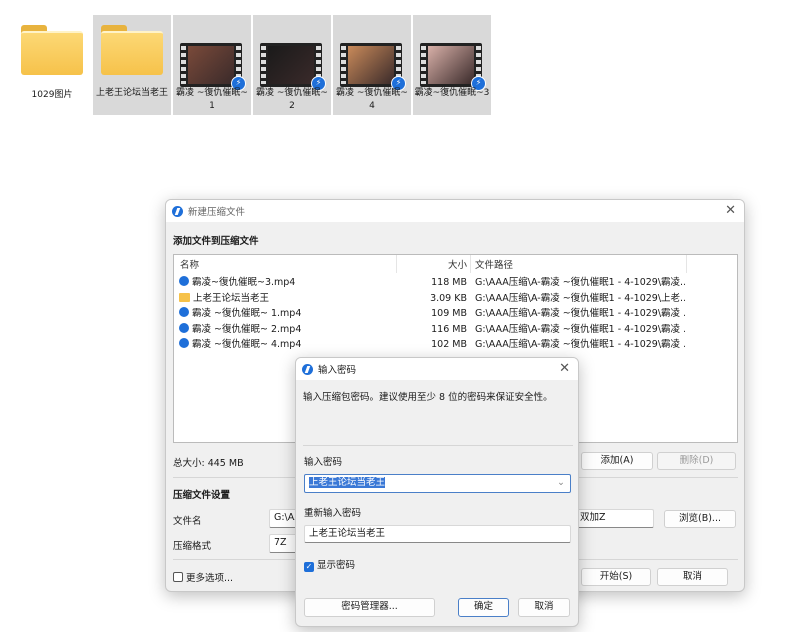 This screenshot has height=632, width=800. What do you see at coordinates (217, 212) in the screenshot?
I see `dialog-title: 新建压缩文件` at bounding box center [217, 212].